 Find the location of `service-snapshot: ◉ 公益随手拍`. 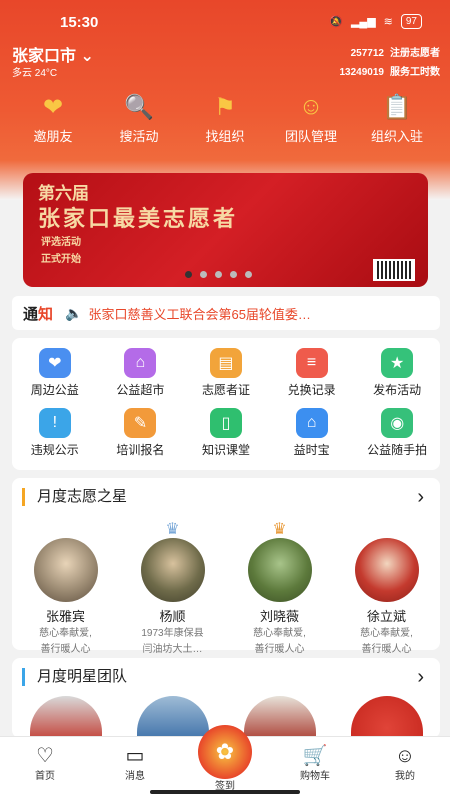

service-snapshot: ◉ 公益随手拍 is located at coordinates (397, 436).